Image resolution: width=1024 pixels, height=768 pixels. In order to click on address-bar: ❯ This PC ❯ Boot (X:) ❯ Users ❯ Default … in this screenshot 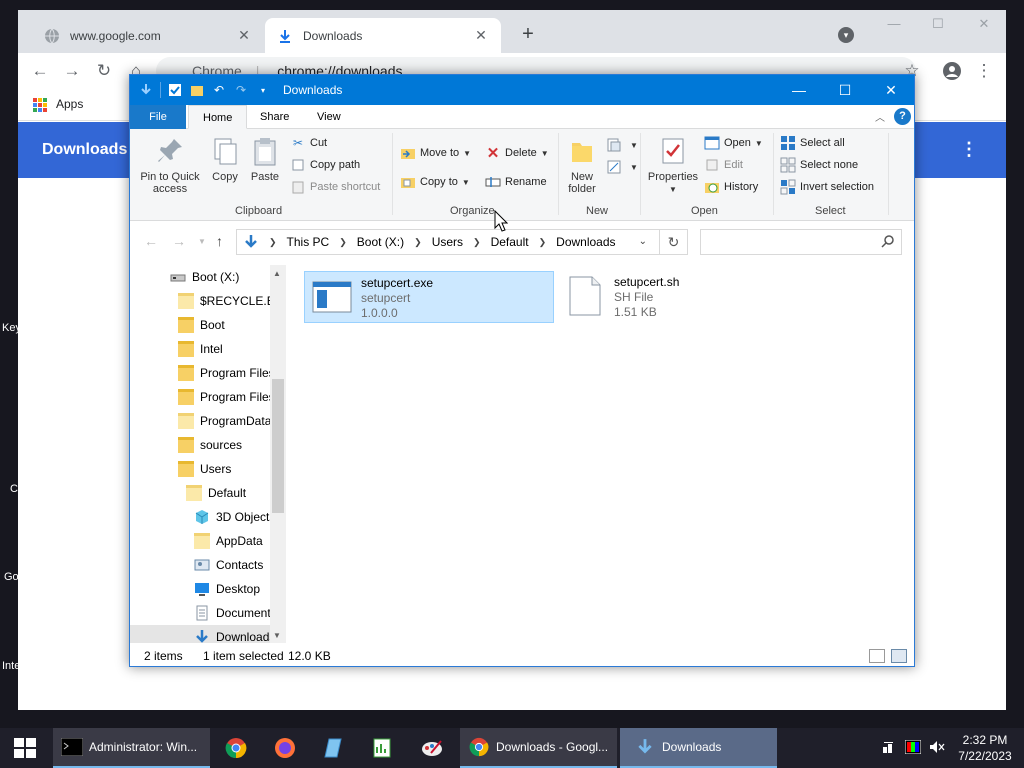, I will do `click(462, 242)`.